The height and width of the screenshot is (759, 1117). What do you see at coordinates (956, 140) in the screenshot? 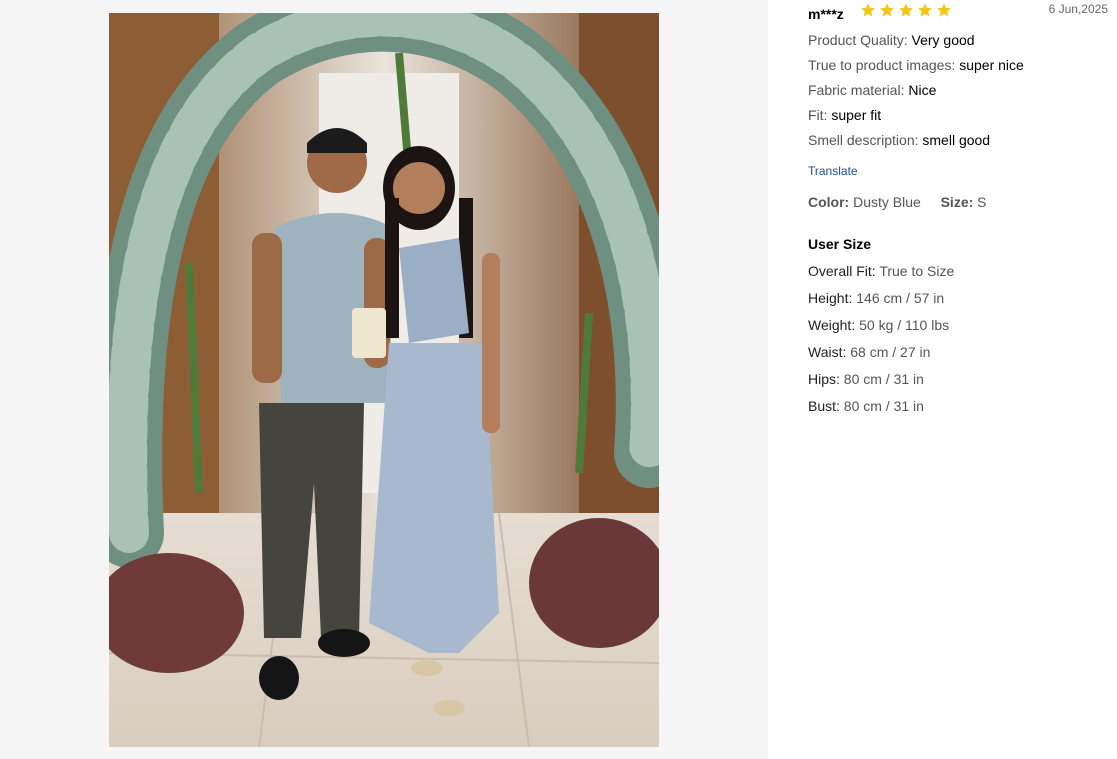
I see `attribute-value: smell good` at bounding box center [956, 140].